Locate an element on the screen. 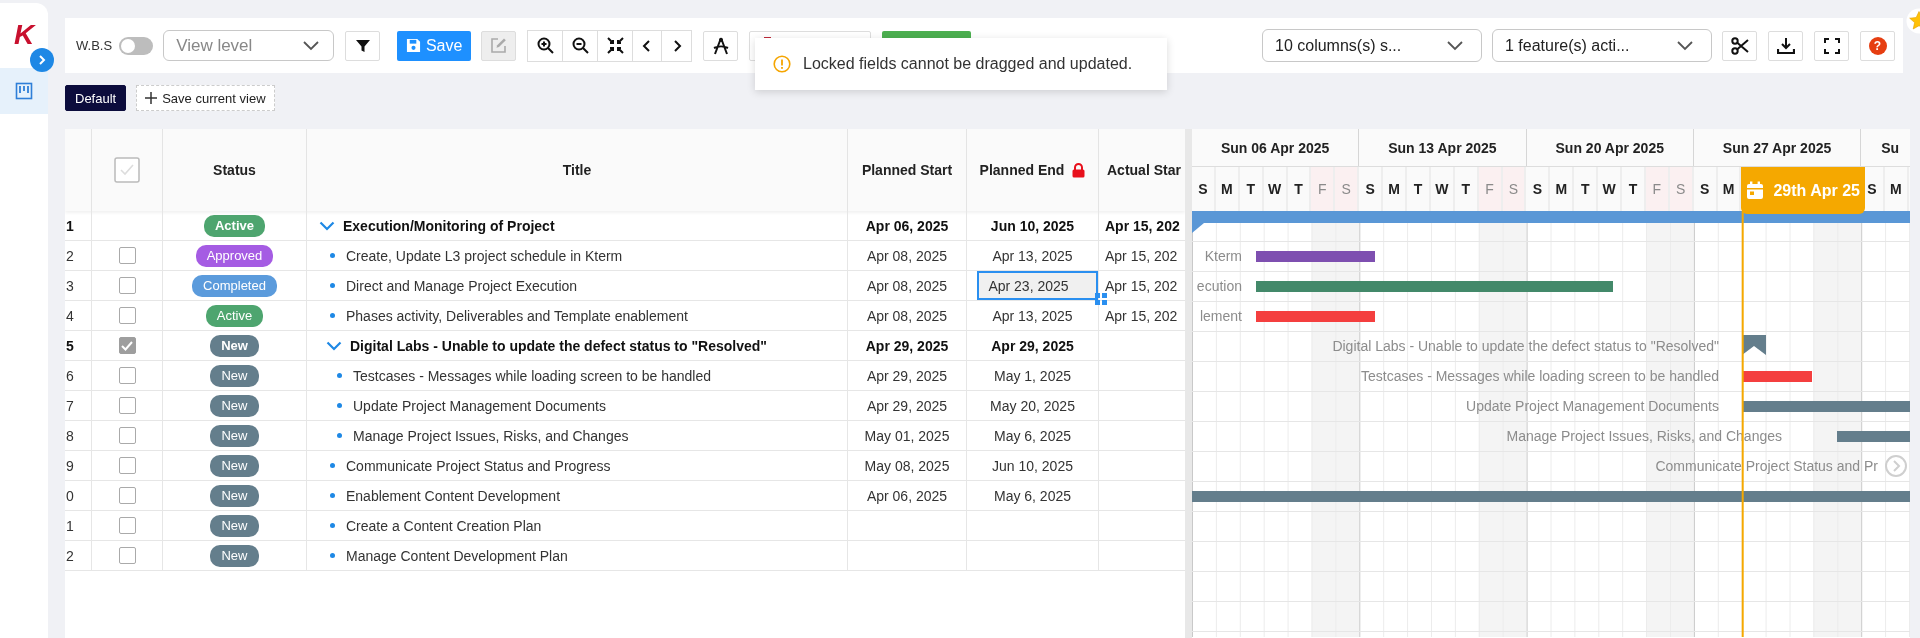 This screenshot has height=638, width=1920. date-cell: Apr 23, 2025 is located at coordinates (1037, 285).